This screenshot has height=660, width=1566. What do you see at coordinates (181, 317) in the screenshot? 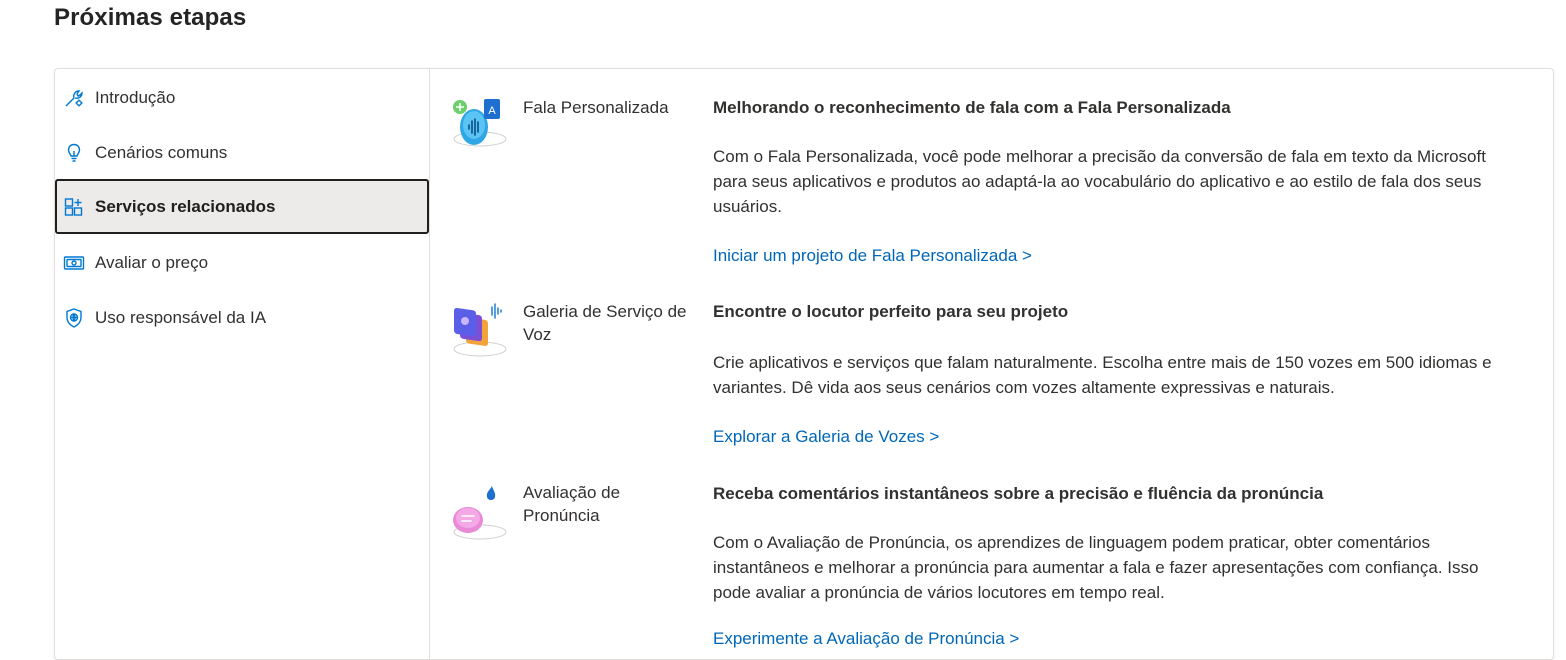
I see `sidebar-item-label: Uso responsável da IA` at bounding box center [181, 317].